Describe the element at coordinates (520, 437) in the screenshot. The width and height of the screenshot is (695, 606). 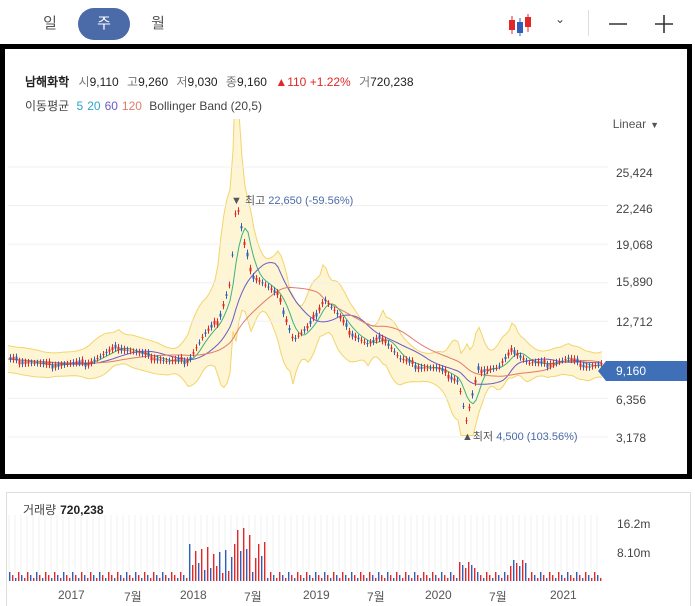
I see `low-annotation: ▲최저 4,500 (103.56%)` at that location.